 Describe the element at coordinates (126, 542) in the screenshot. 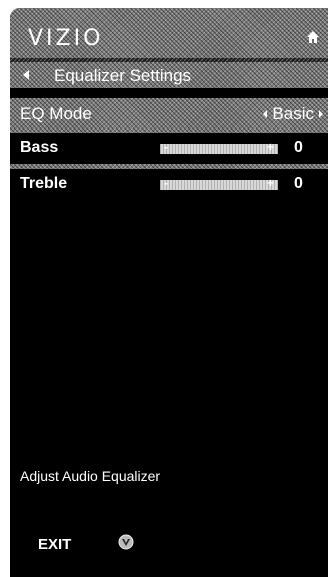

I see `vizio-v-icon` at that location.